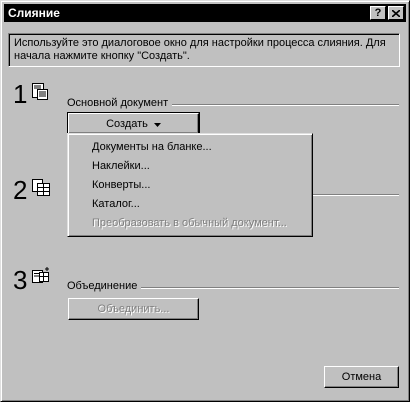 Image resolution: width=410 pixels, height=402 pixels. What do you see at coordinates (20, 190) in the screenshot?
I see `step-2-number: 2` at bounding box center [20, 190].